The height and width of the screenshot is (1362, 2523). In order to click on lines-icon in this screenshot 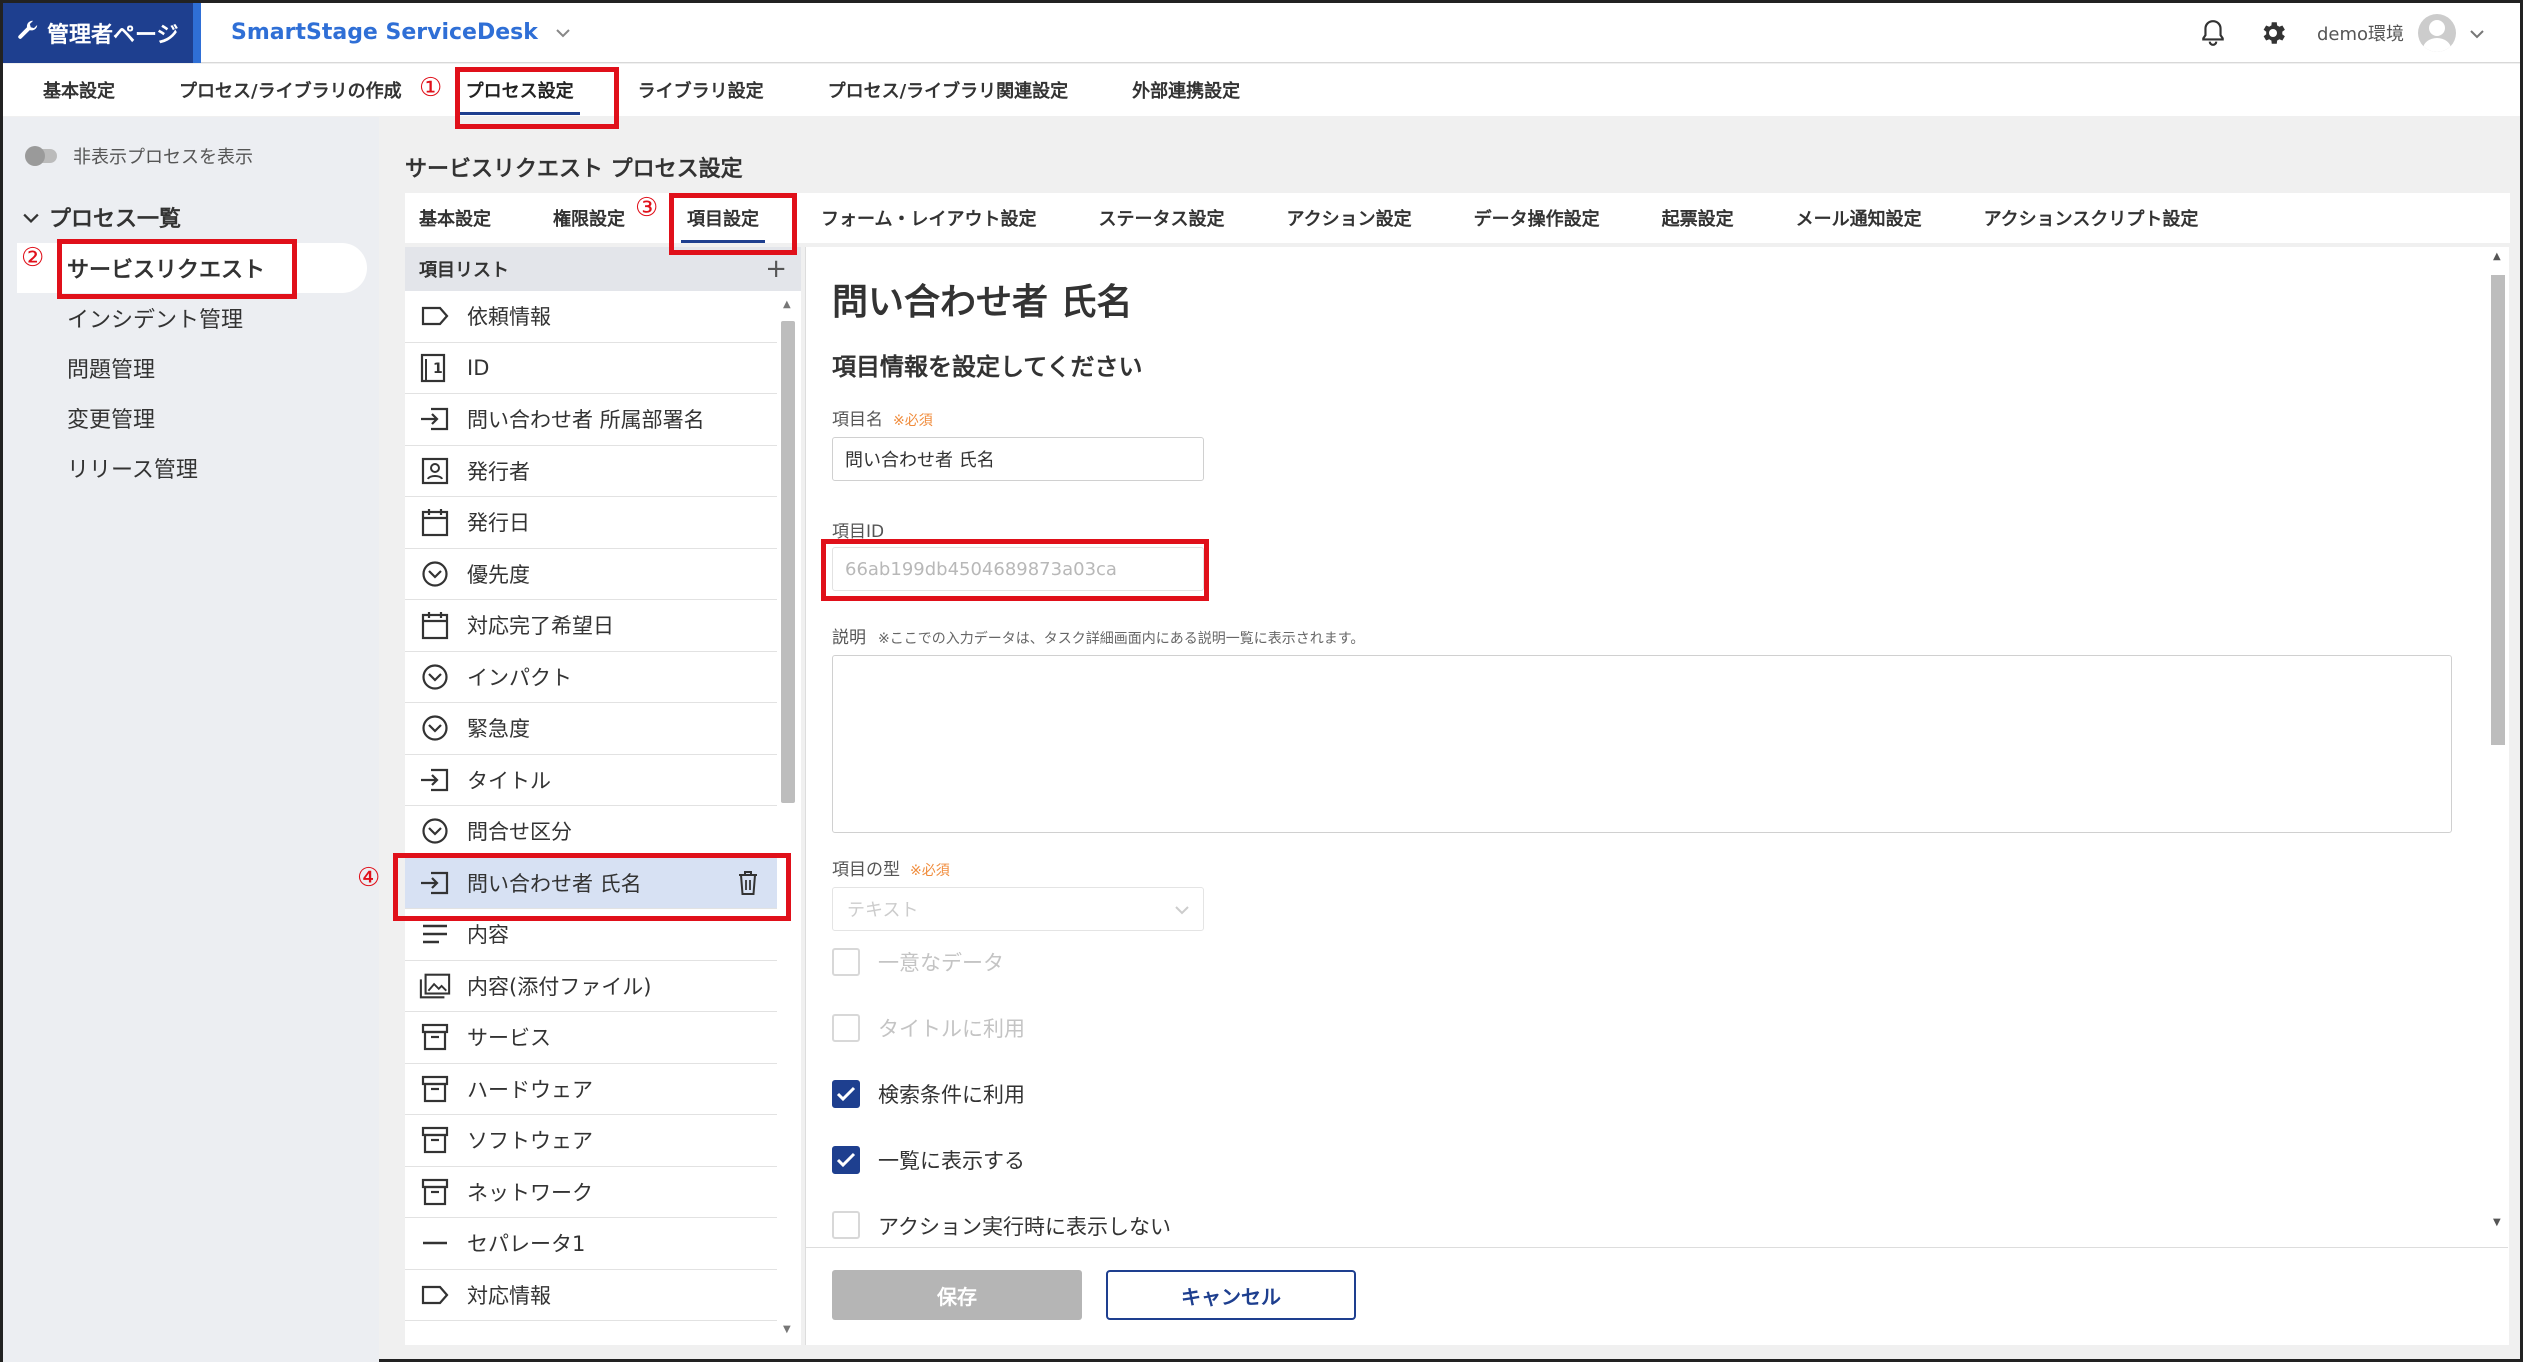, I will do `click(435, 934)`.